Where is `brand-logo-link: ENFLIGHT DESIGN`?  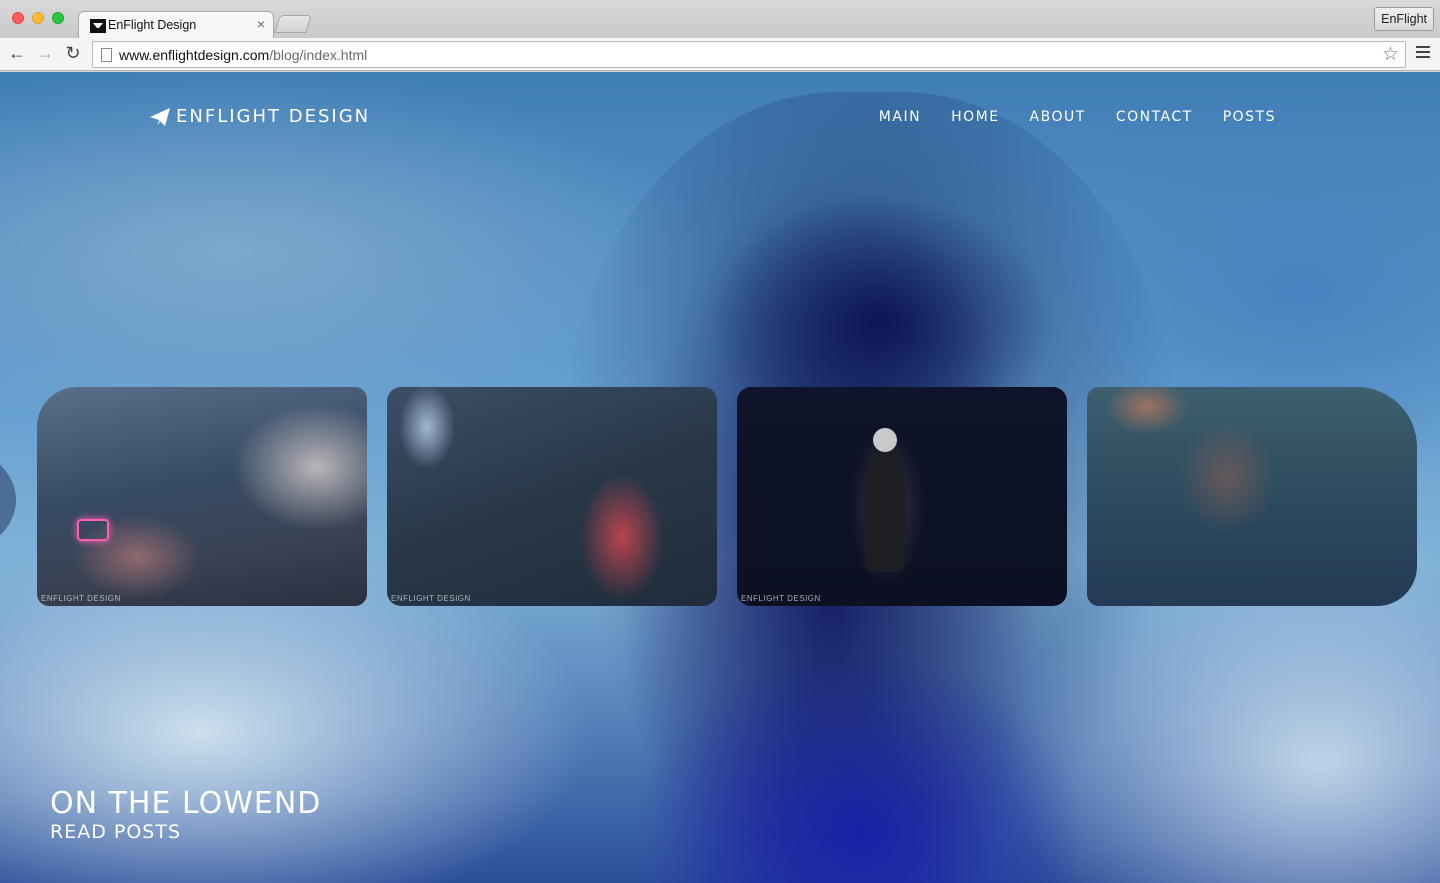 brand-logo-link: ENFLIGHT DESIGN is located at coordinates (260, 116).